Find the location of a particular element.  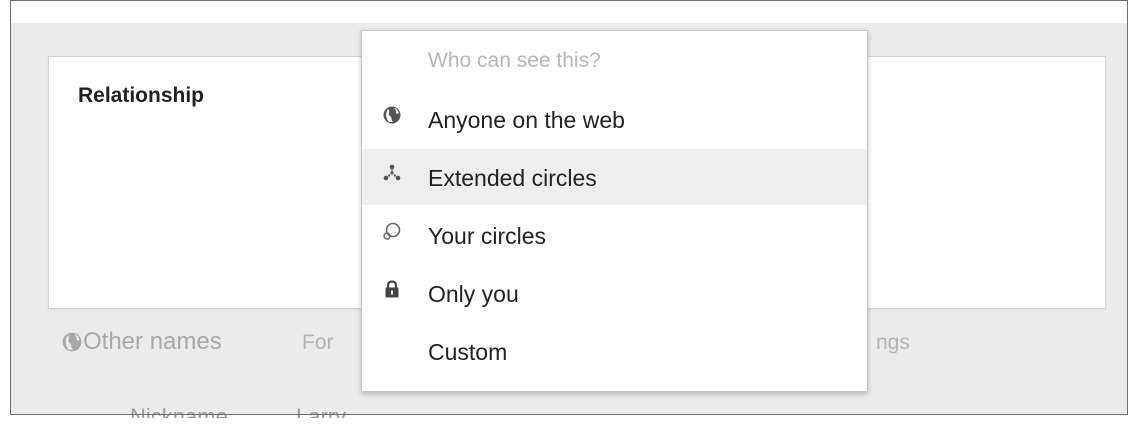

visibility-option-label: Extended circles is located at coordinates (512, 178).